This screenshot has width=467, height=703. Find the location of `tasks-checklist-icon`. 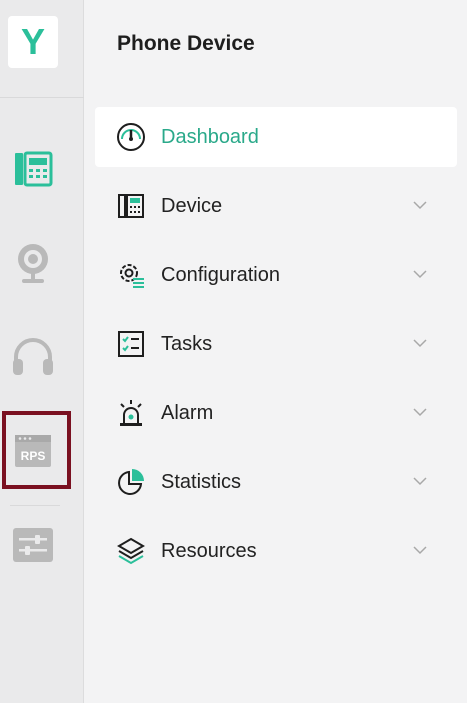

tasks-checklist-icon is located at coordinates (131, 344).